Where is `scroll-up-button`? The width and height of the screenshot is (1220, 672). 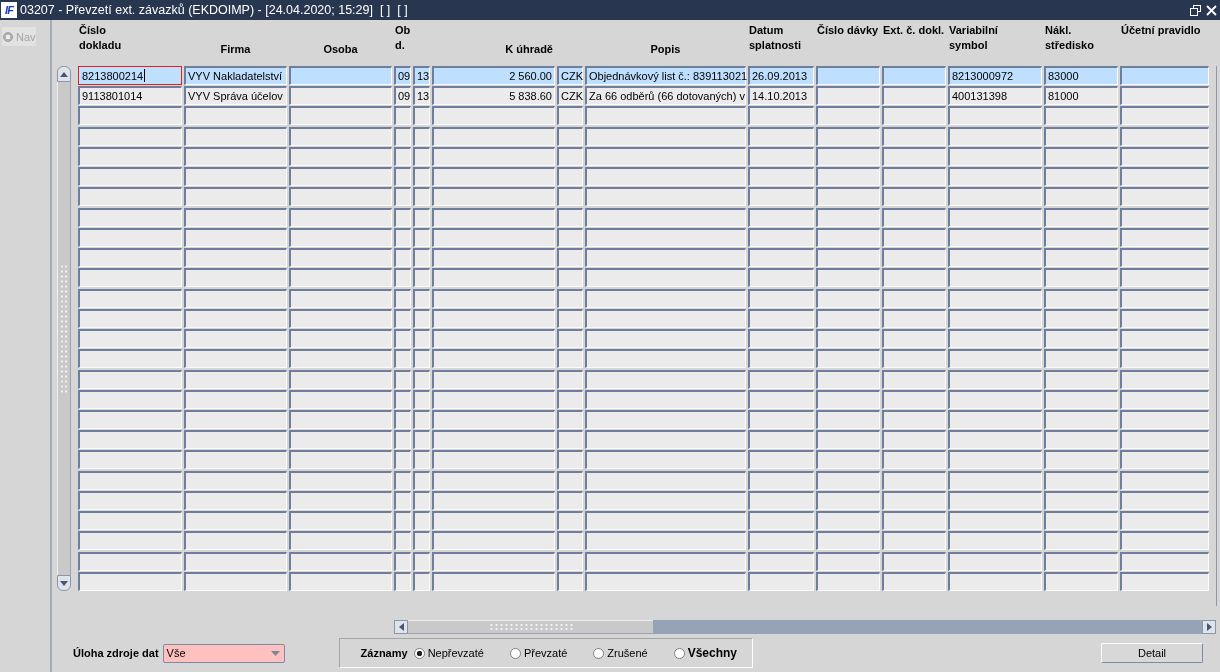
scroll-up-button is located at coordinates (64, 74).